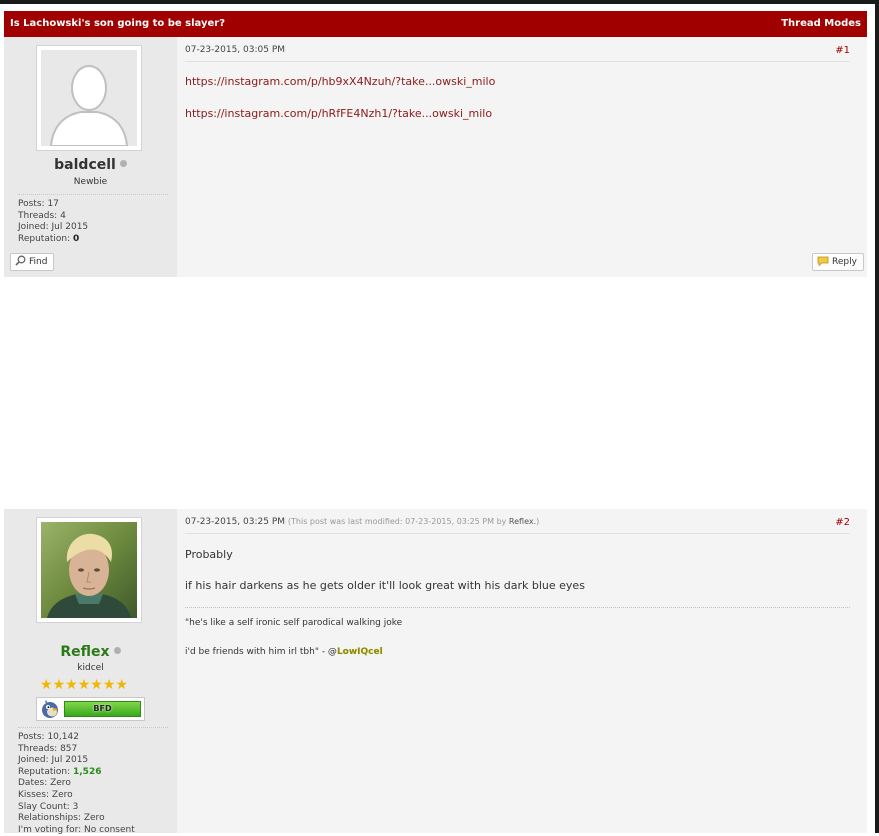  Describe the element at coordinates (20, 260) in the screenshot. I see `magnifier-icon` at that location.